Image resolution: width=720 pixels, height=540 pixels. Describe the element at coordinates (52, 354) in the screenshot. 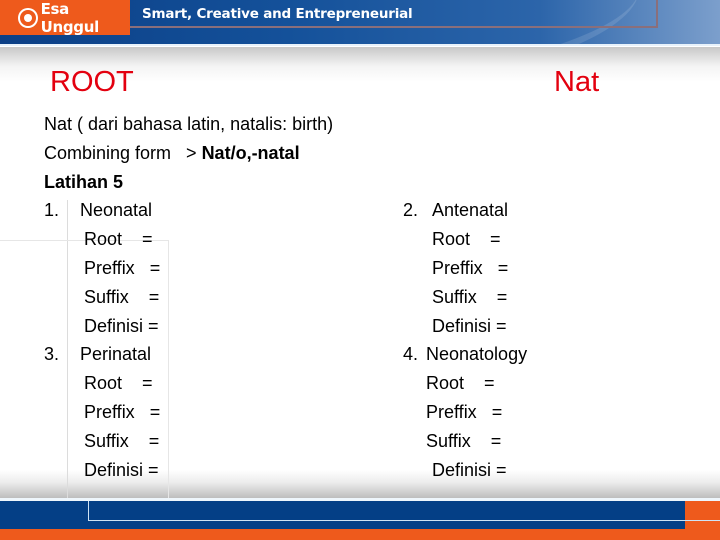

I see `item-number: 3.` at that location.